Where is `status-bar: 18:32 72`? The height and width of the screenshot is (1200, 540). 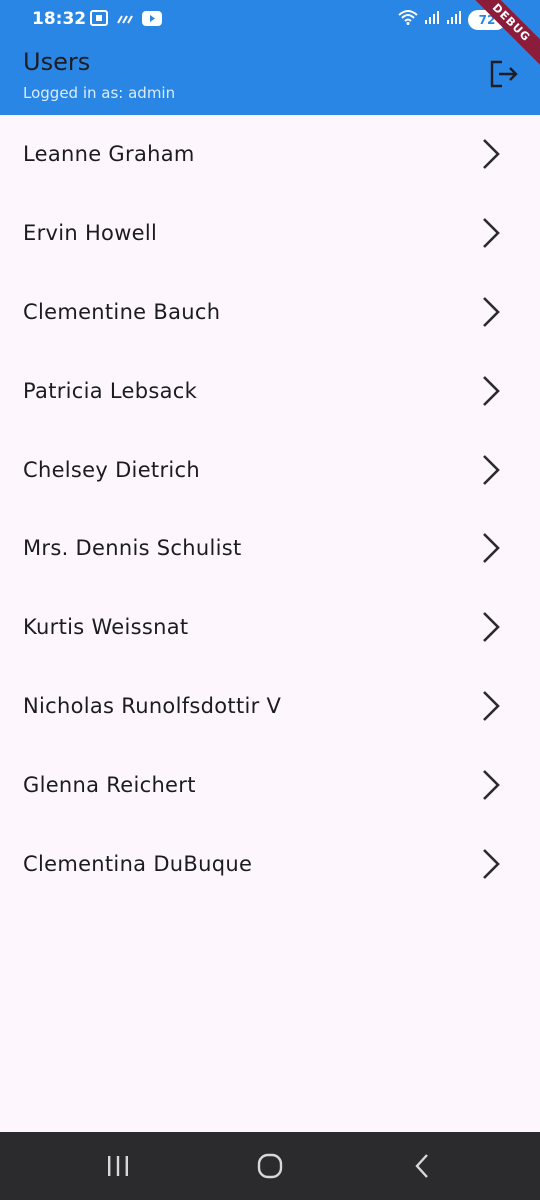 status-bar: 18:32 72 is located at coordinates (270, 20).